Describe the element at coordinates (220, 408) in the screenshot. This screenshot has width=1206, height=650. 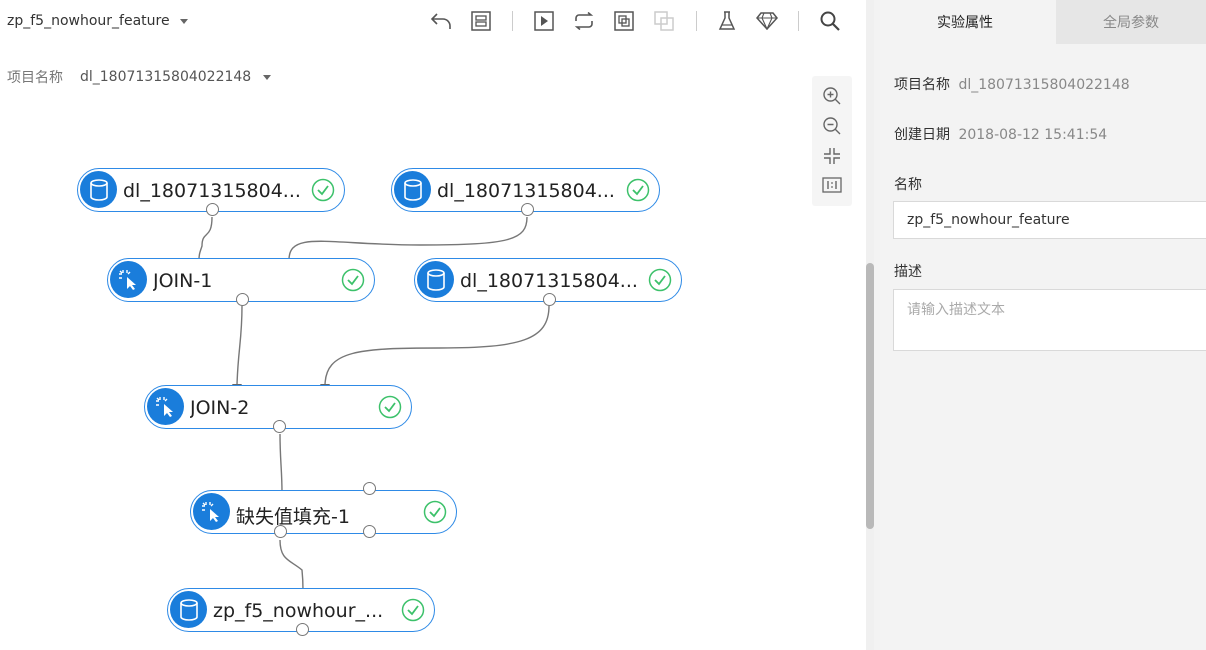
I see `node-label: JOIN-2` at that location.